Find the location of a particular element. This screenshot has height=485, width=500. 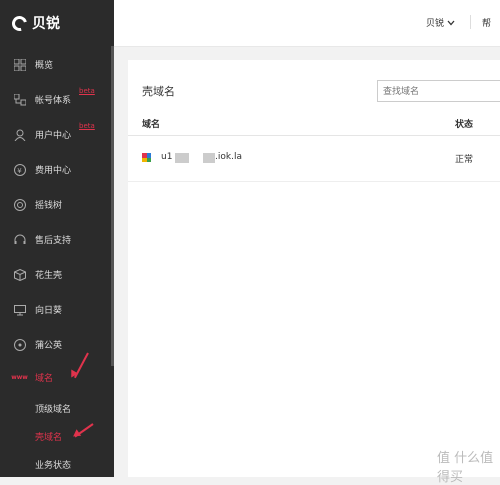

domain-suffix: .iok.la is located at coordinates (228, 157).